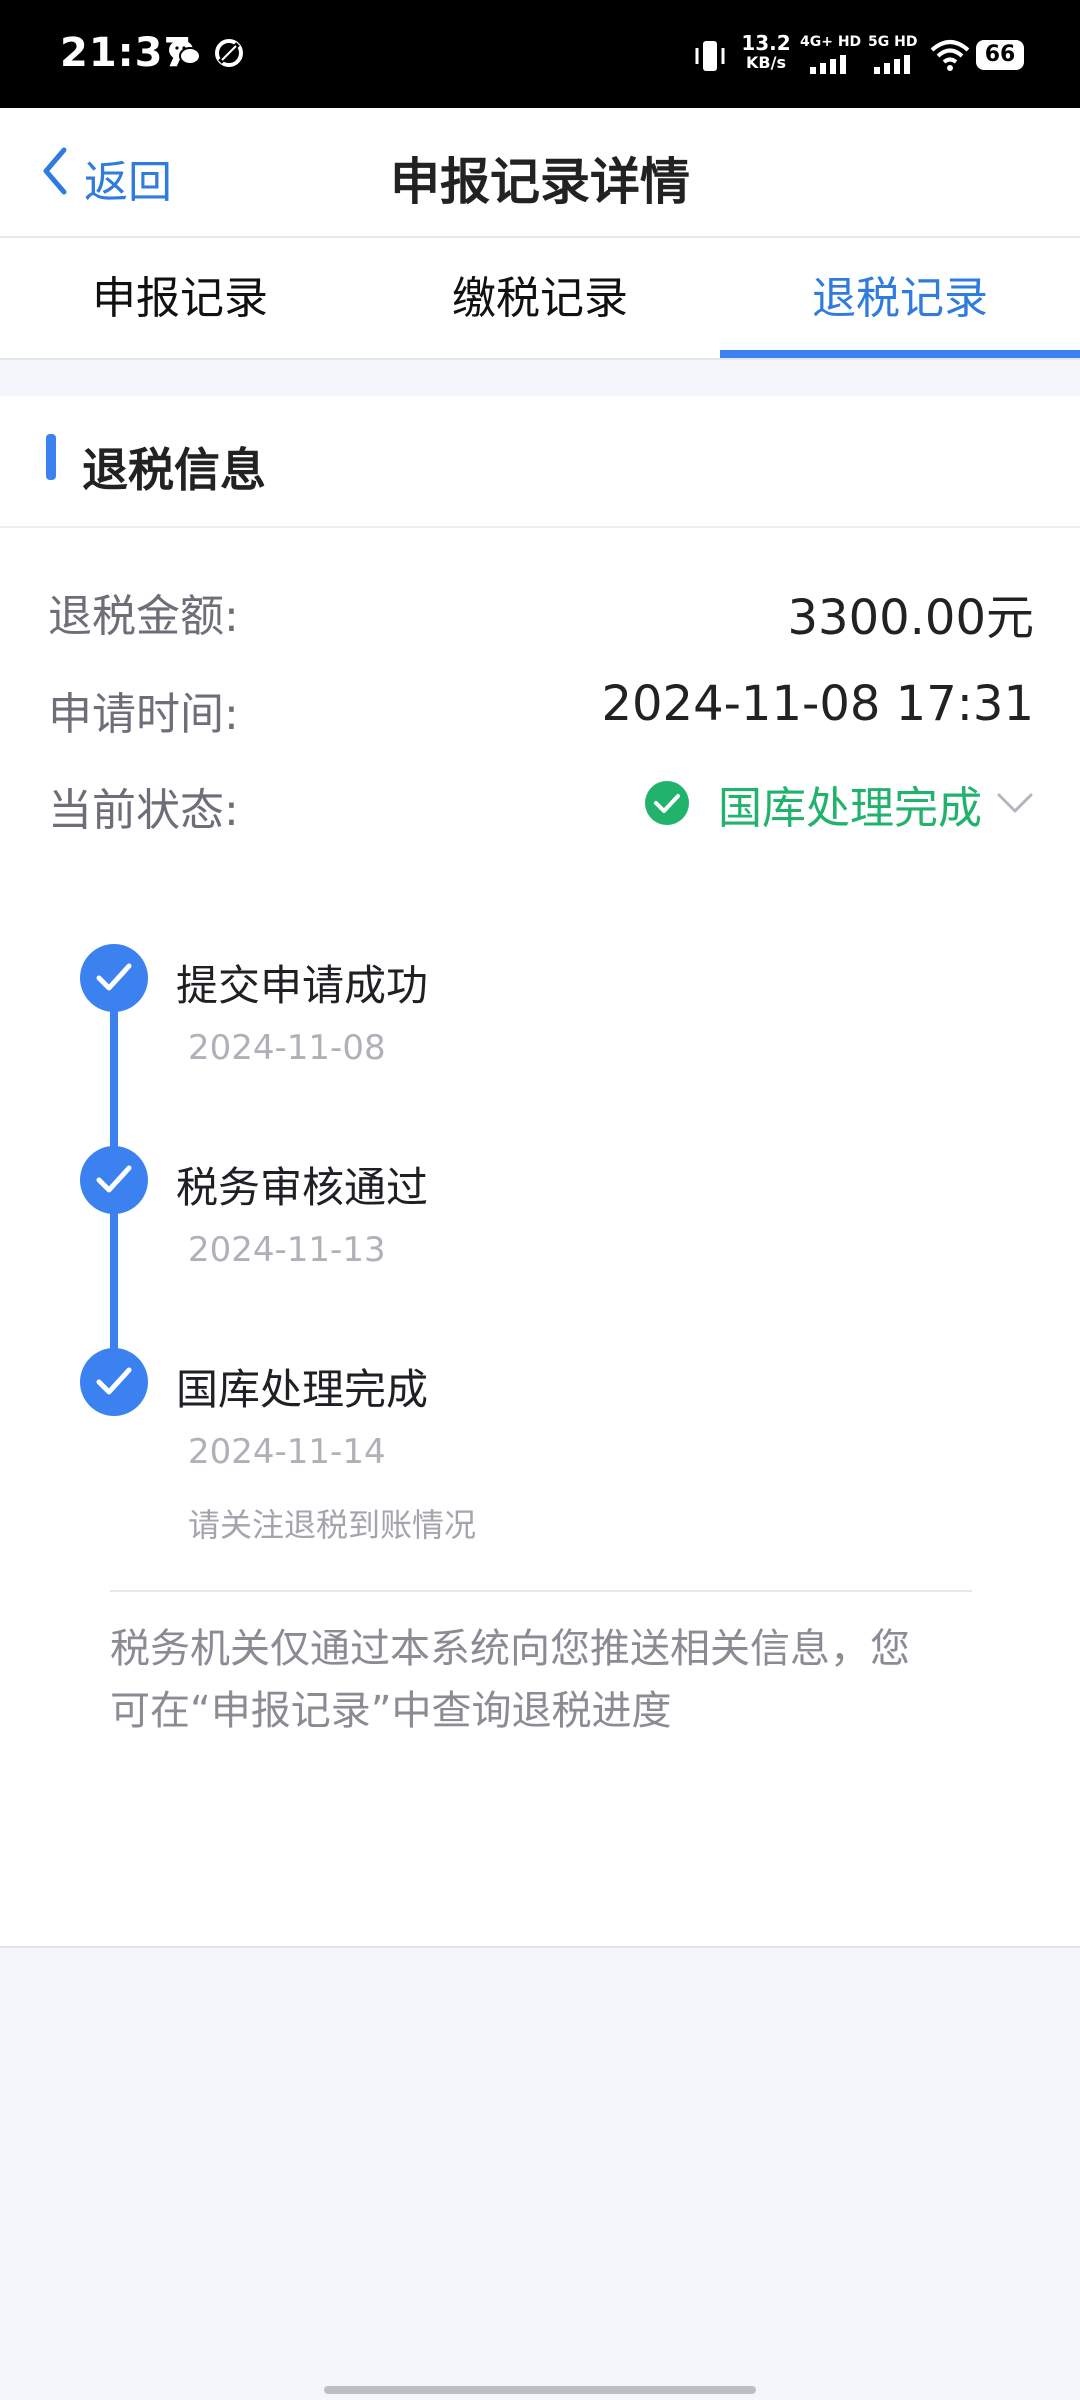 The height and width of the screenshot is (2400, 1080). I want to click on network-speed-unit: KB/s, so click(766, 62).